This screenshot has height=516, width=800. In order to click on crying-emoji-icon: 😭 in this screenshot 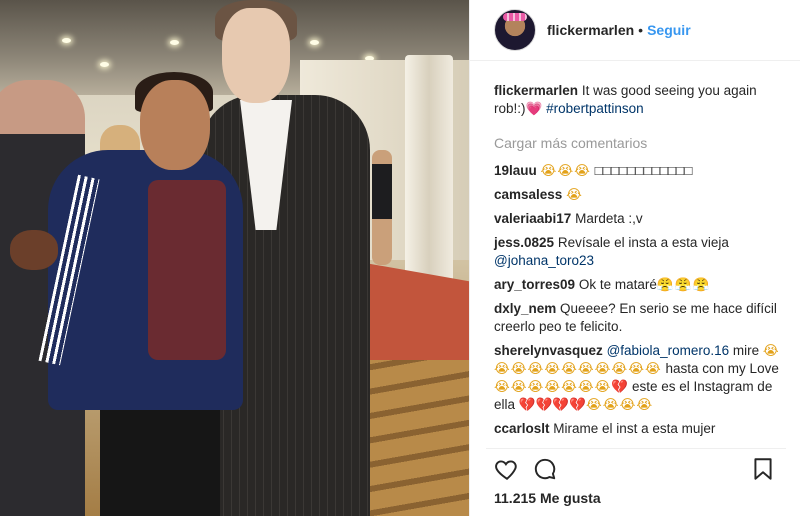, I will do `click(574, 195)`.